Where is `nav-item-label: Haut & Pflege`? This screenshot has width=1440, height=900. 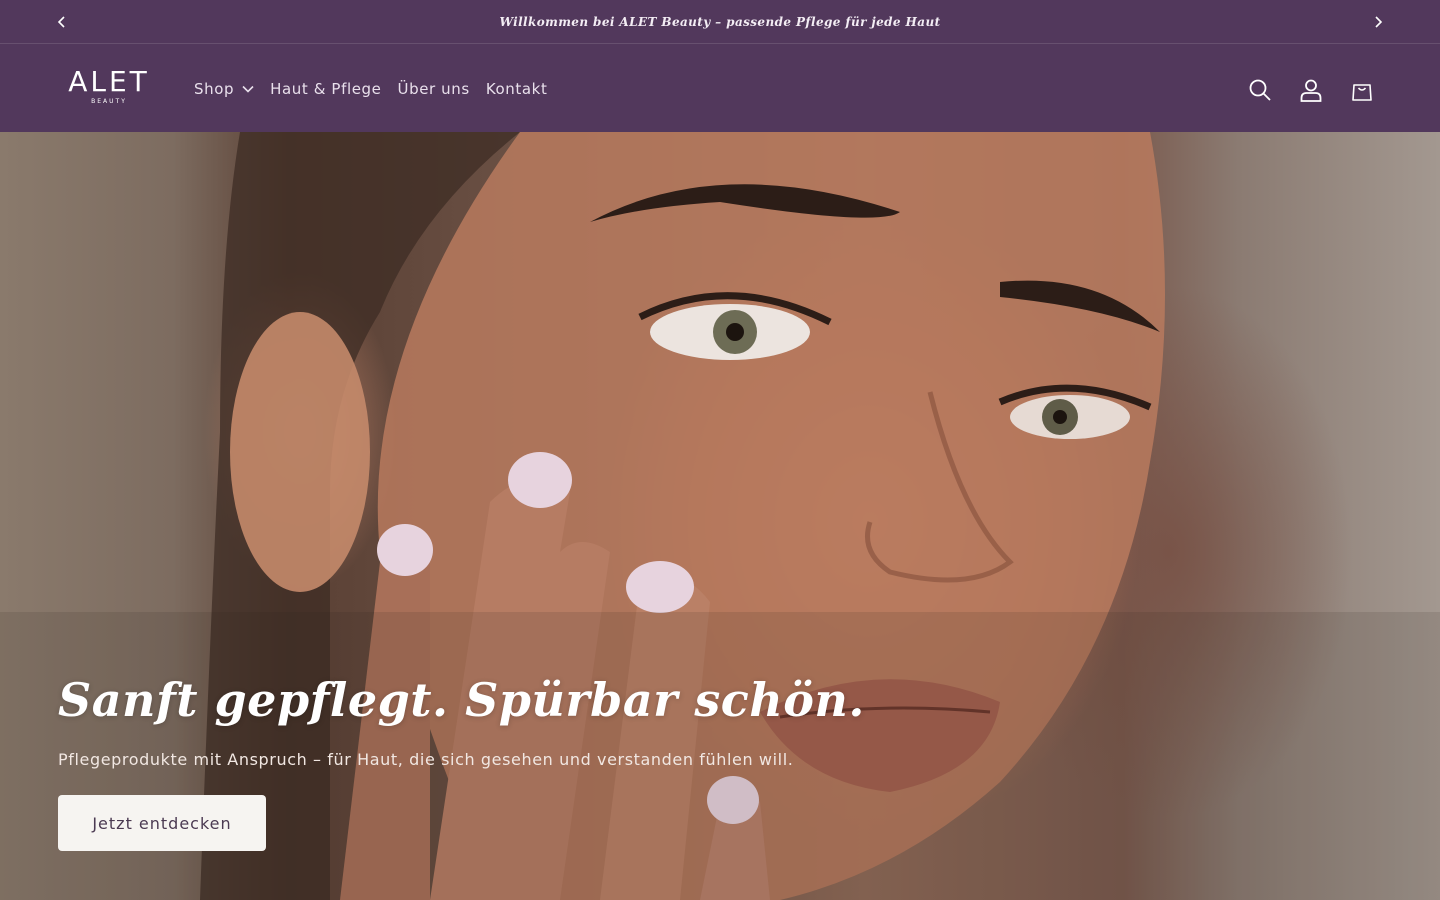
nav-item-label: Haut & Pflege is located at coordinates (326, 89).